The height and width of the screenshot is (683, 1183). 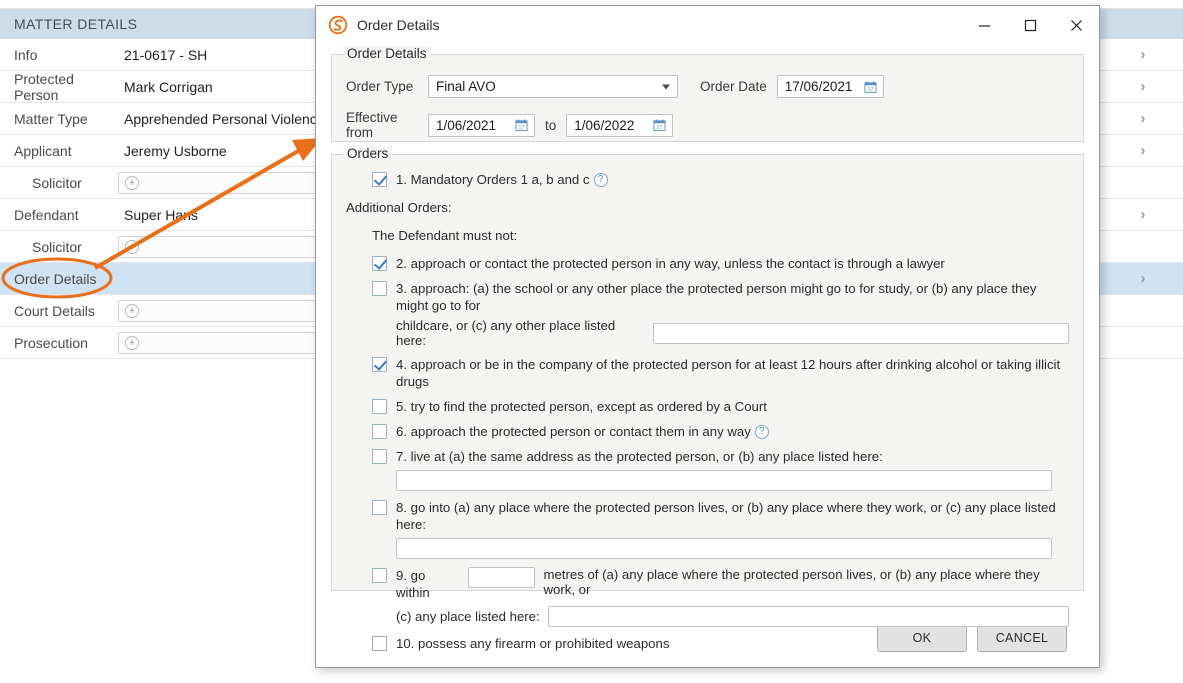 I want to click on must-not-label: The Defendant must not:, so click(x=445, y=235).